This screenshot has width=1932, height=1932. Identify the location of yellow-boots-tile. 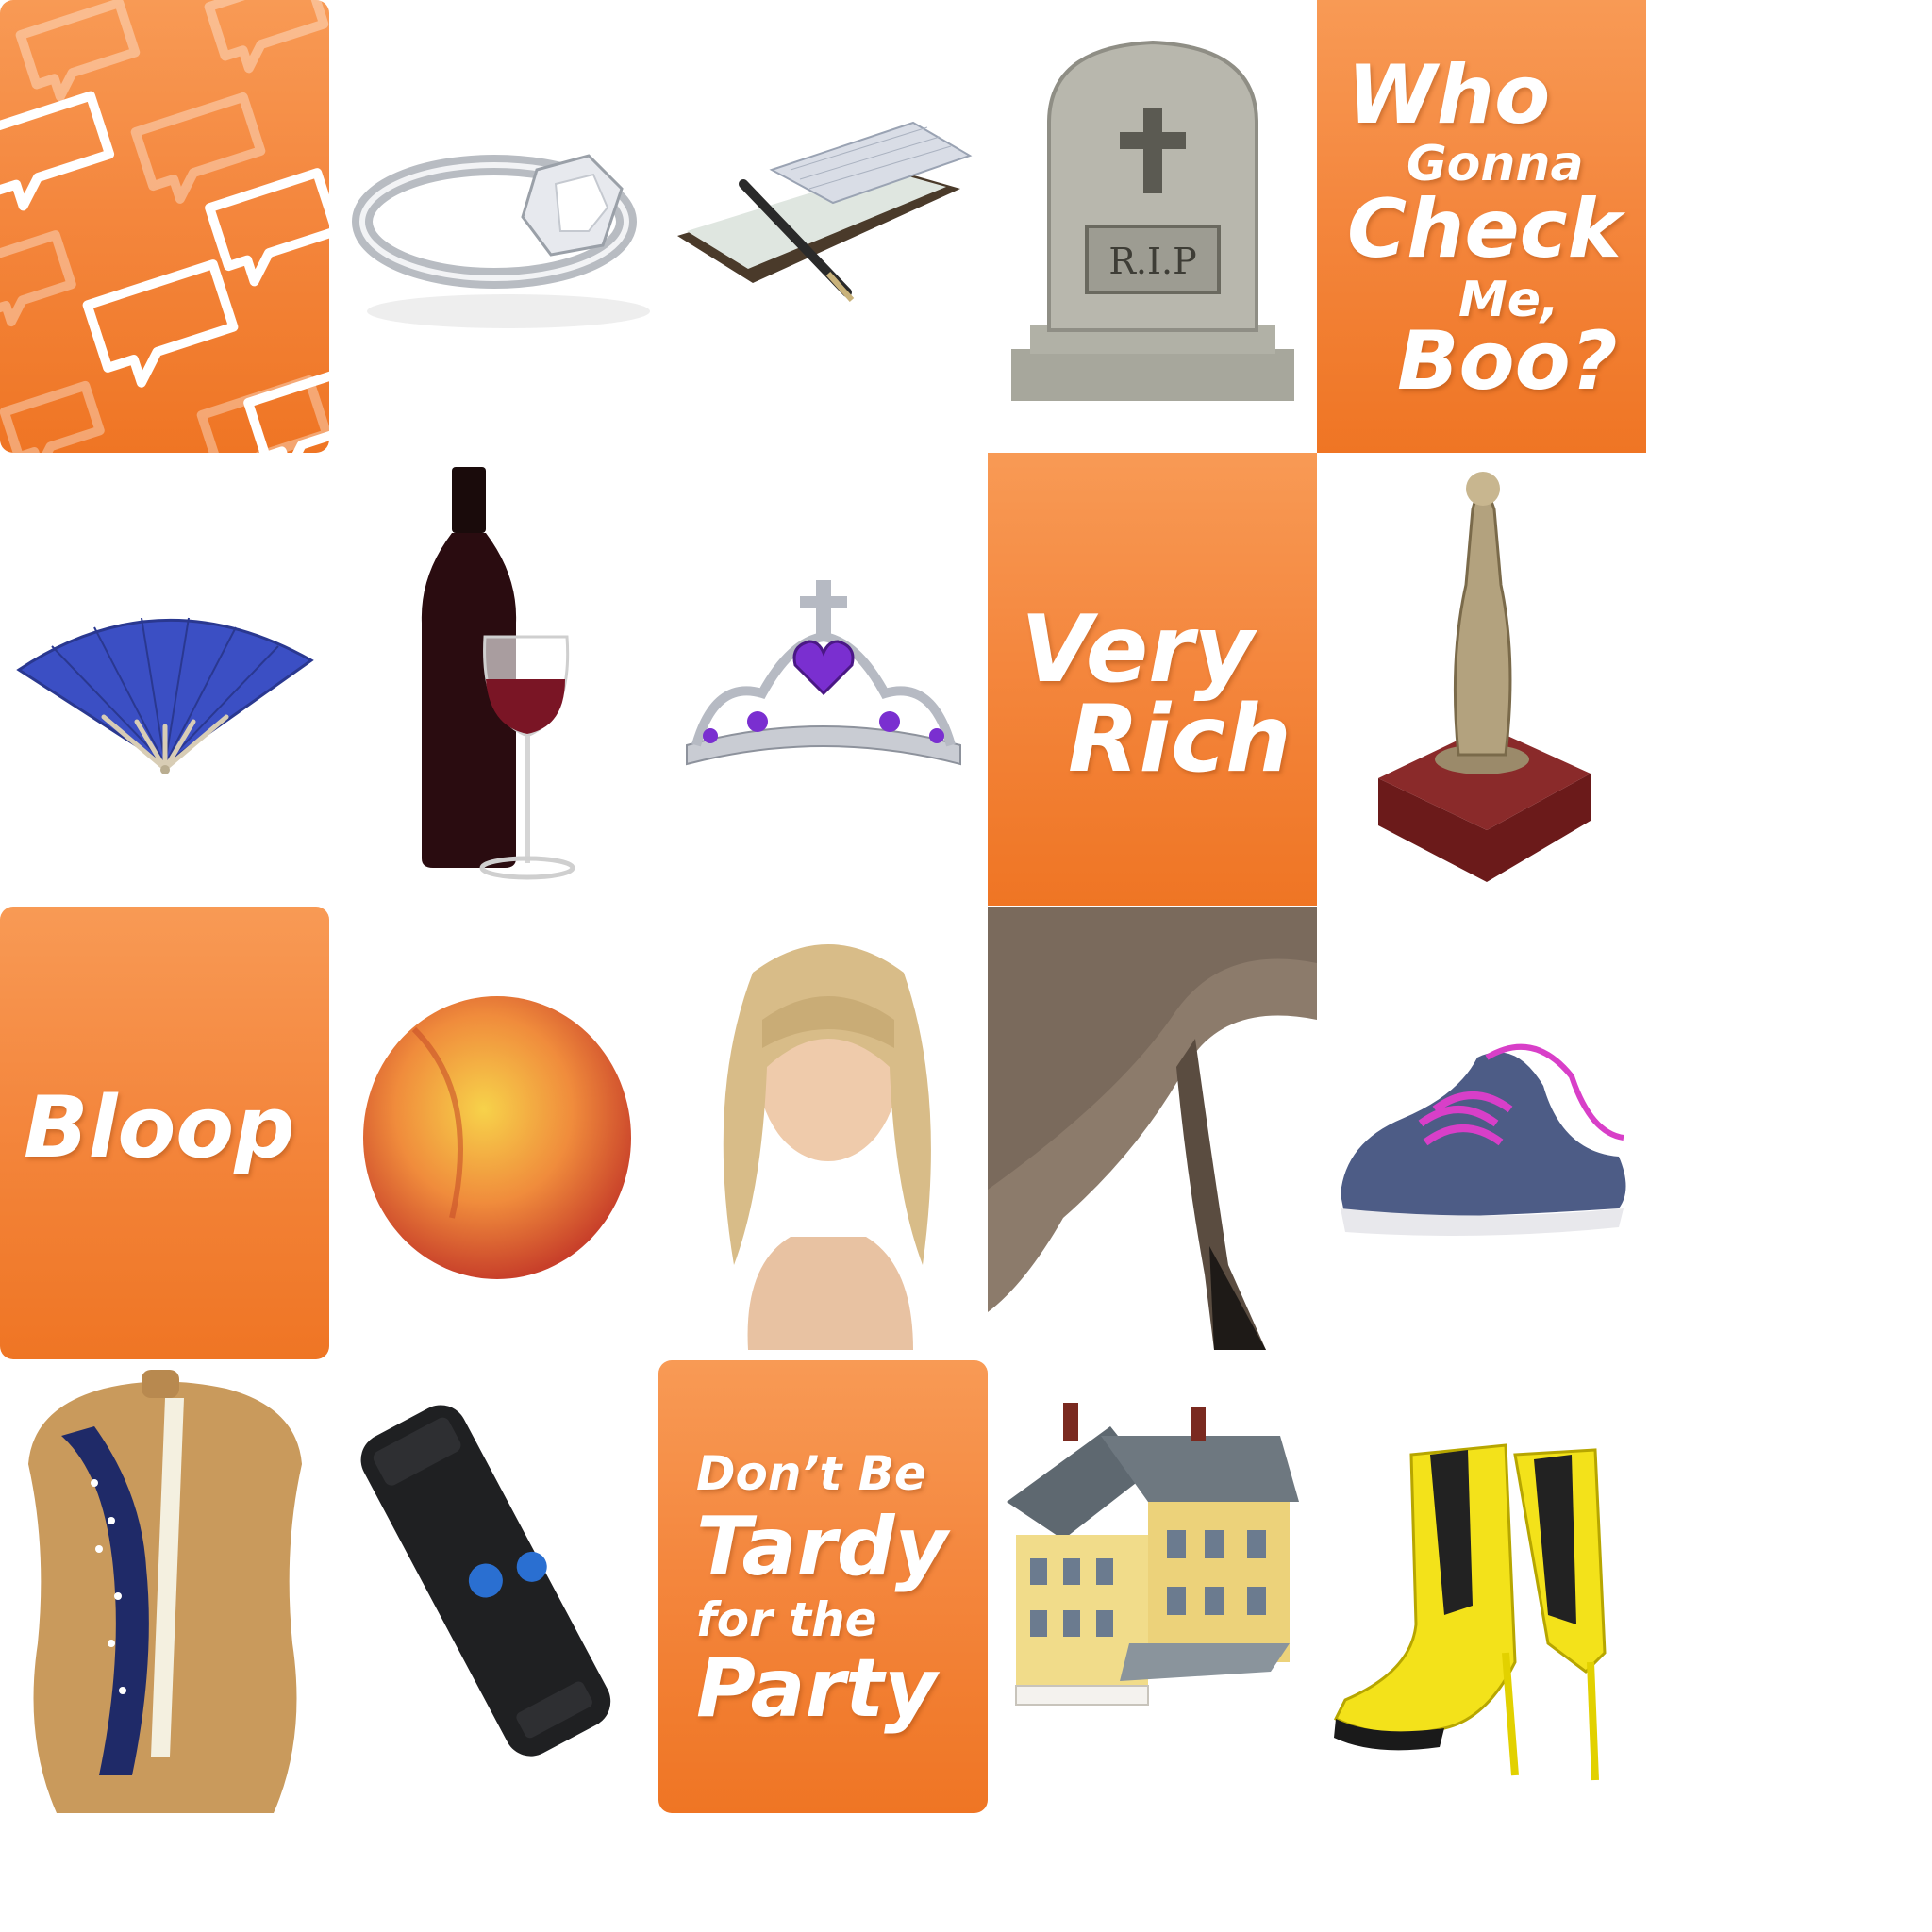
(1481, 1586).